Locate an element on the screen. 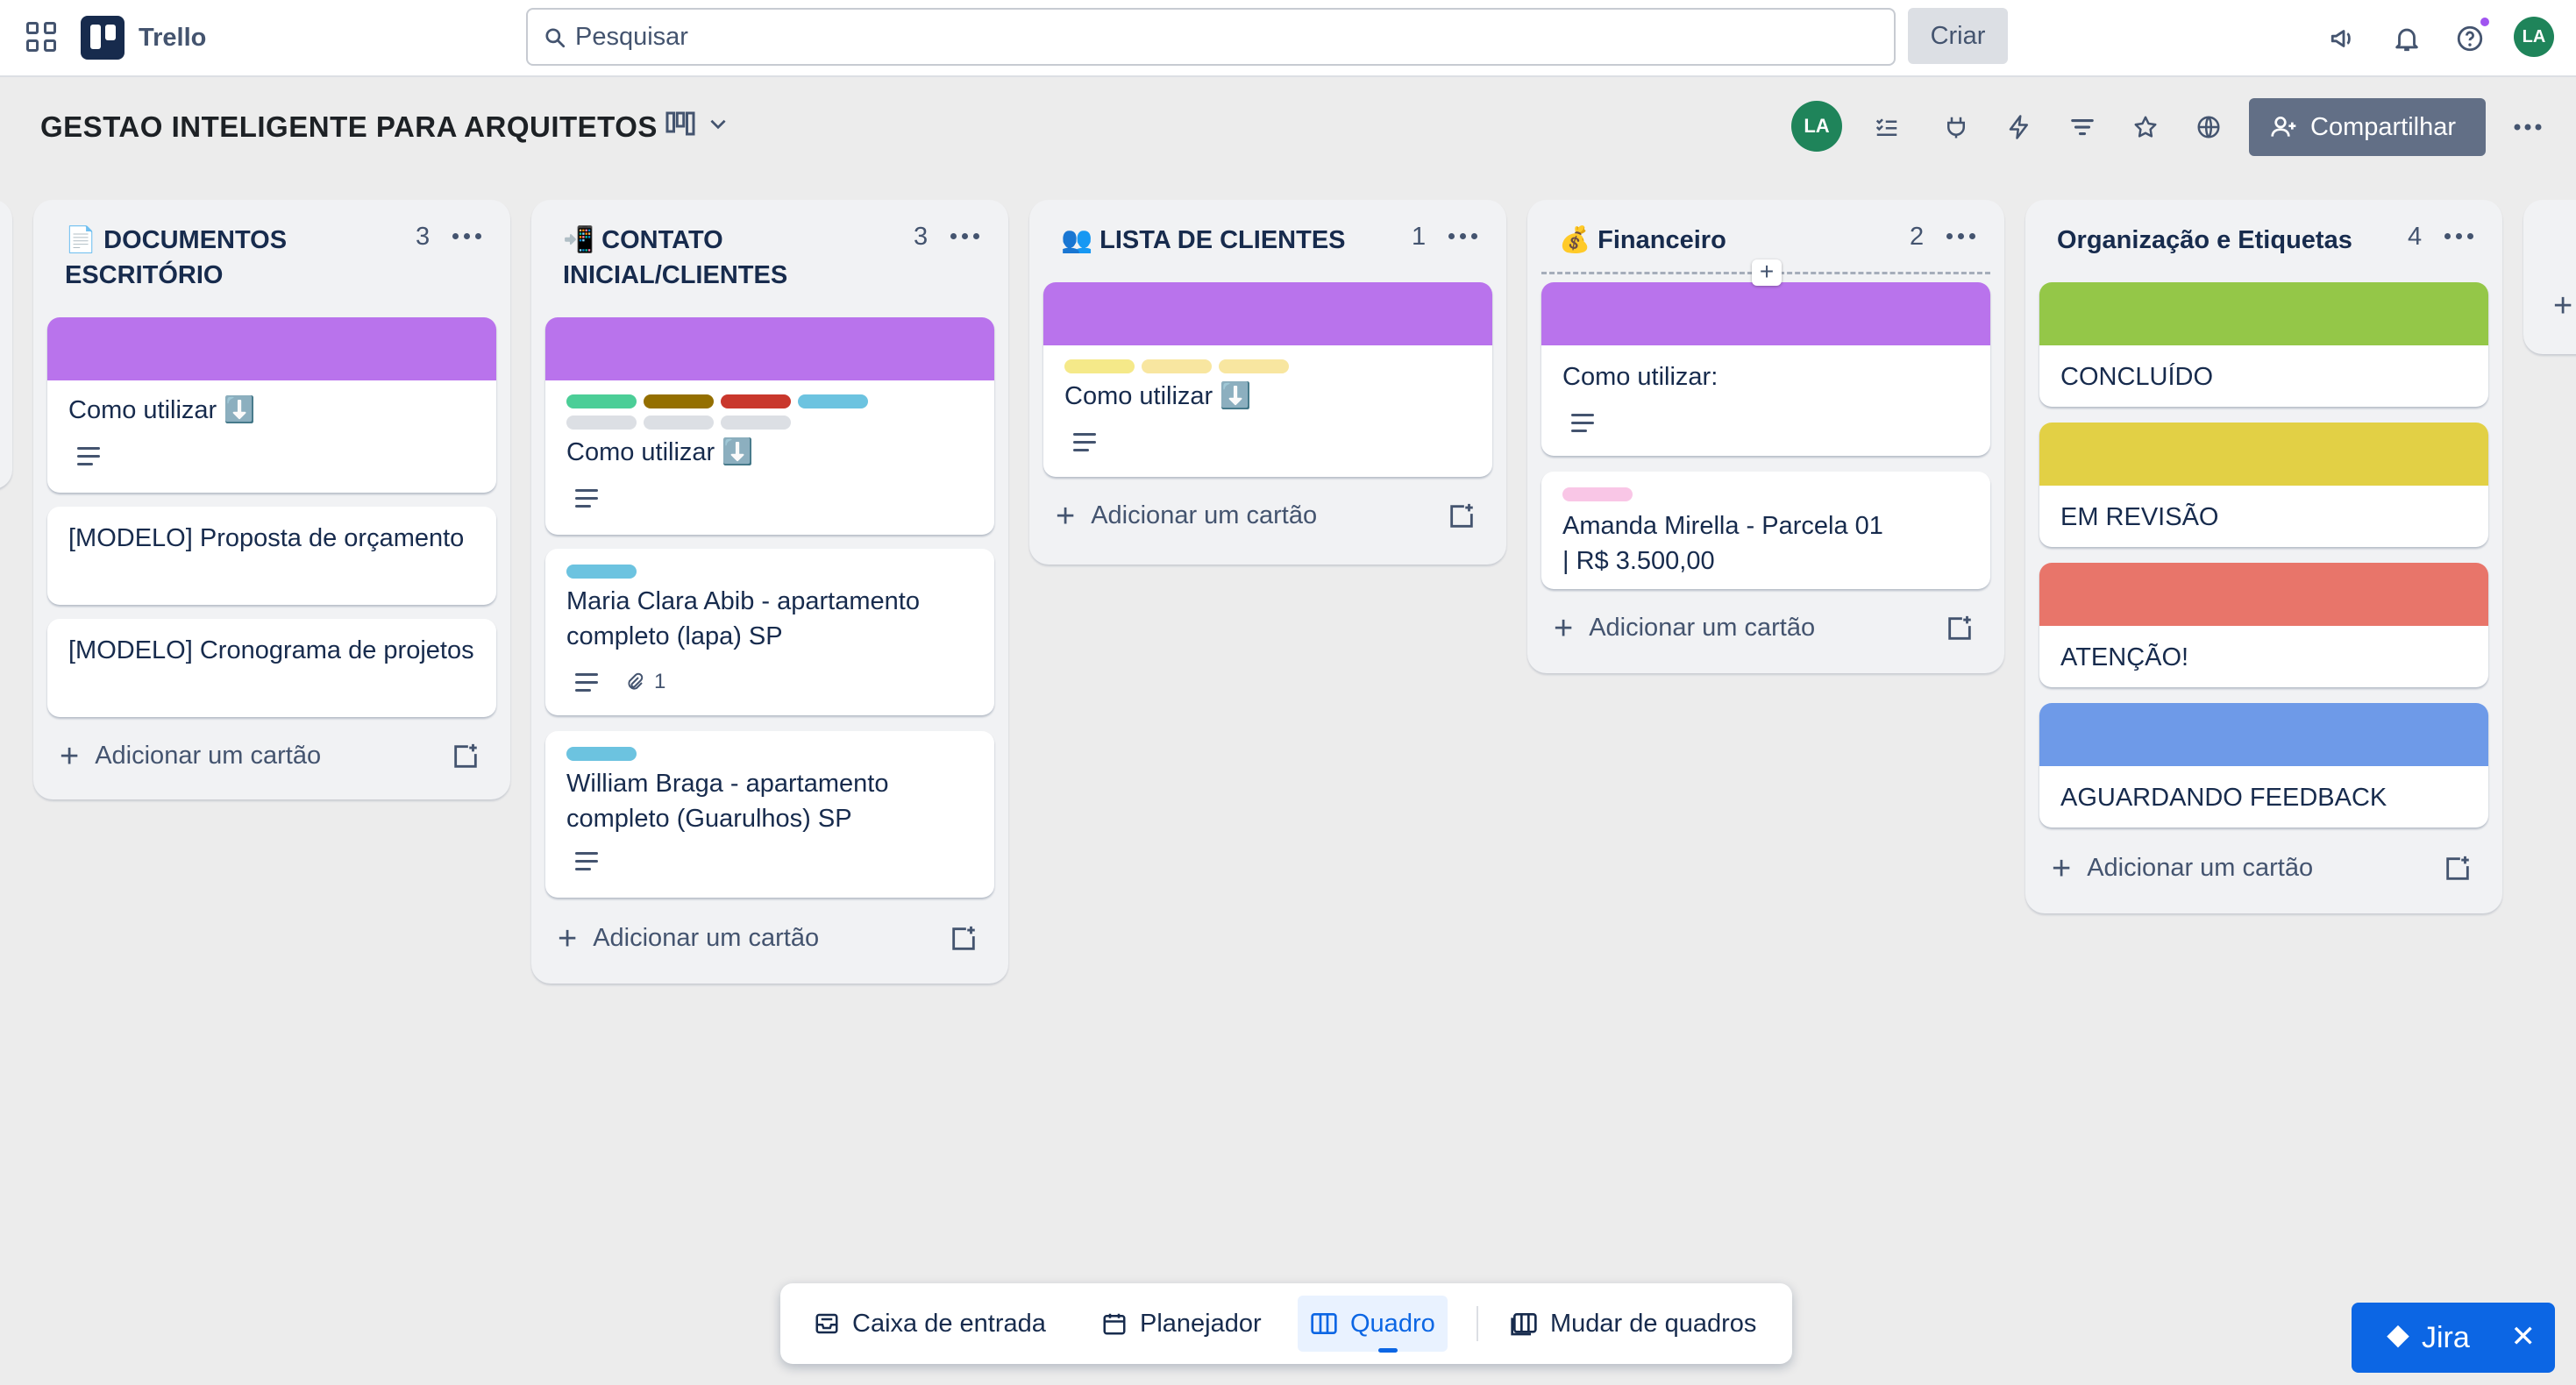 Image resolution: width=2576 pixels, height=1385 pixels. app-switcher-icon is located at coordinates (41, 37).